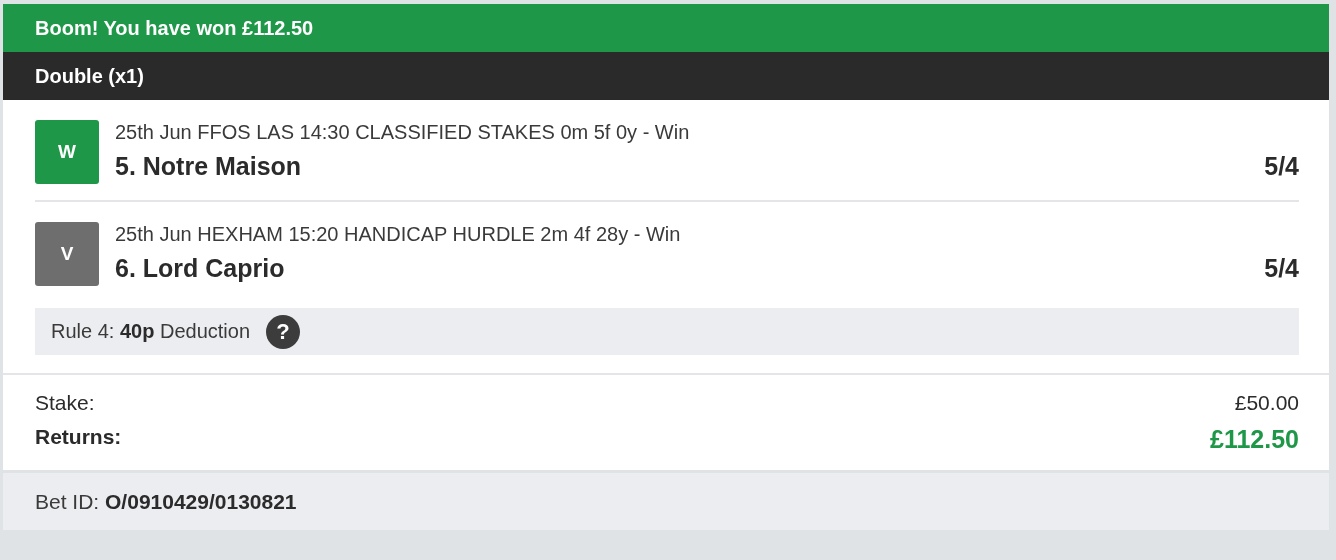 The width and height of the screenshot is (1336, 560). What do you see at coordinates (166, 501) in the screenshot?
I see `bet-id: Bet ID: O/0910429/0130821` at bounding box center [166, 501].